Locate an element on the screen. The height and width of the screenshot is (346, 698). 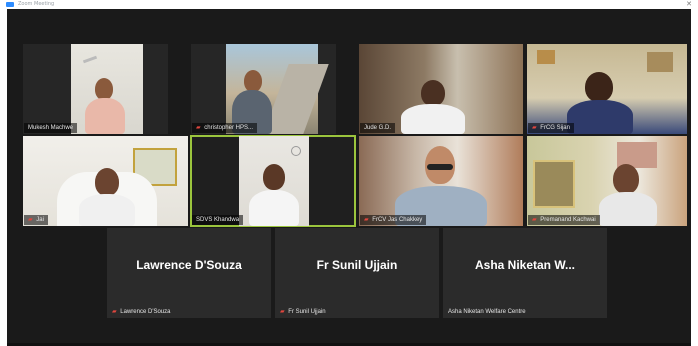
video-tile-active-speaker: ▰ SDVS Khandwa is located at coordinates (273, 181).